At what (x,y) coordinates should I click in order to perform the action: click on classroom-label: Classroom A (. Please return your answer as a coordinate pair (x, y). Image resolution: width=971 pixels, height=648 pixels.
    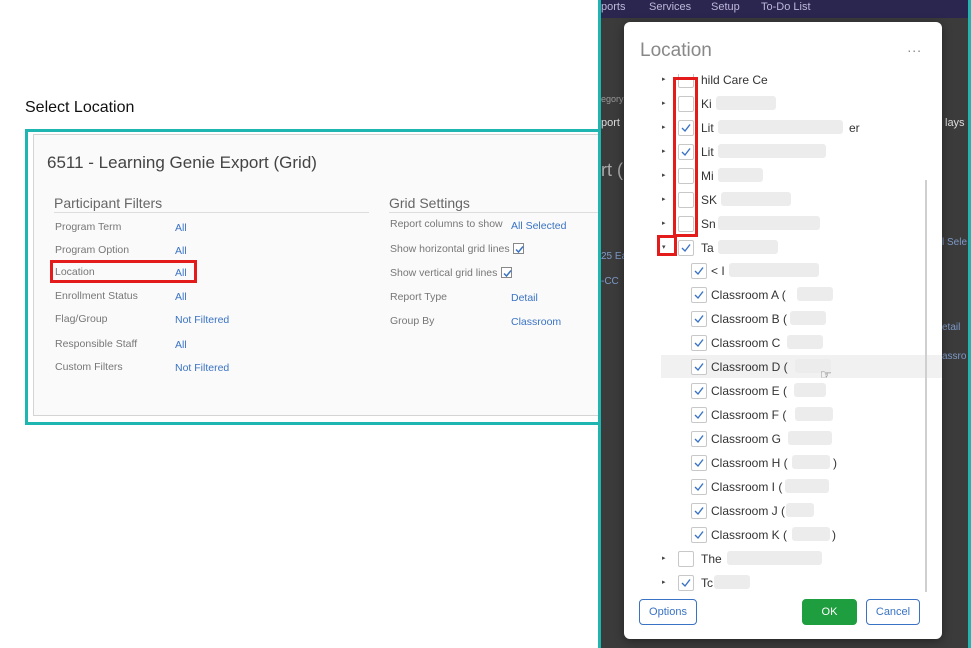
    Looking at the image, I should click on (748, 295).